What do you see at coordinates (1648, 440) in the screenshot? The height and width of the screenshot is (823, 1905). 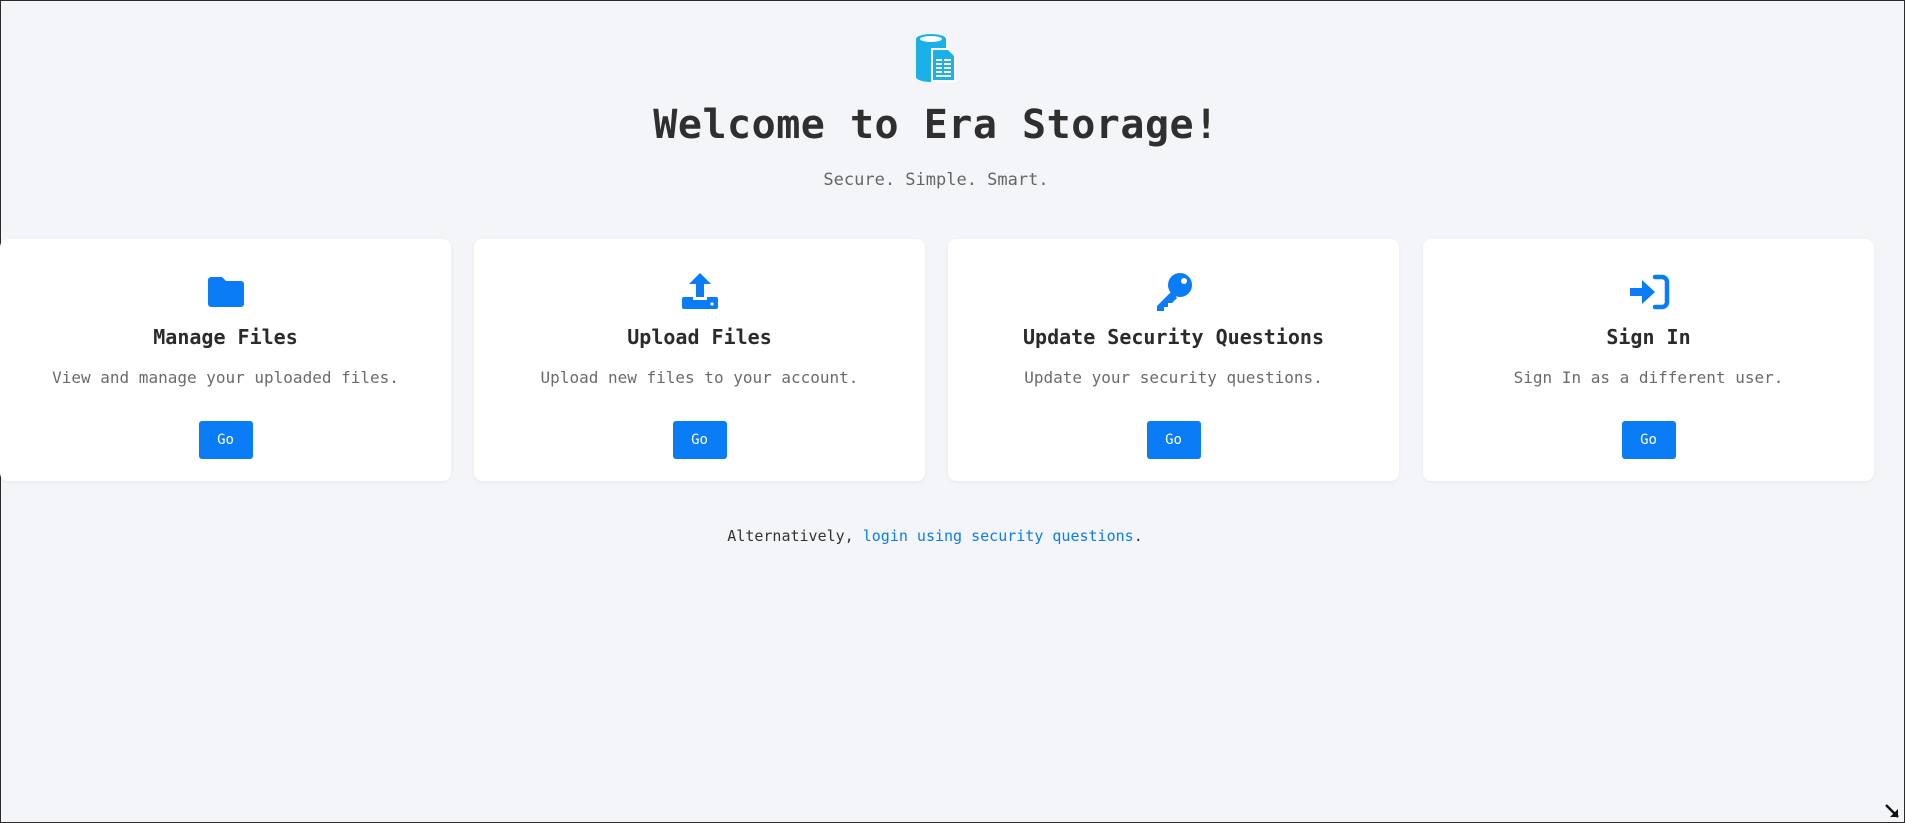 I see `sign-in-go-button: Go` at bounding box center [1648, 440].